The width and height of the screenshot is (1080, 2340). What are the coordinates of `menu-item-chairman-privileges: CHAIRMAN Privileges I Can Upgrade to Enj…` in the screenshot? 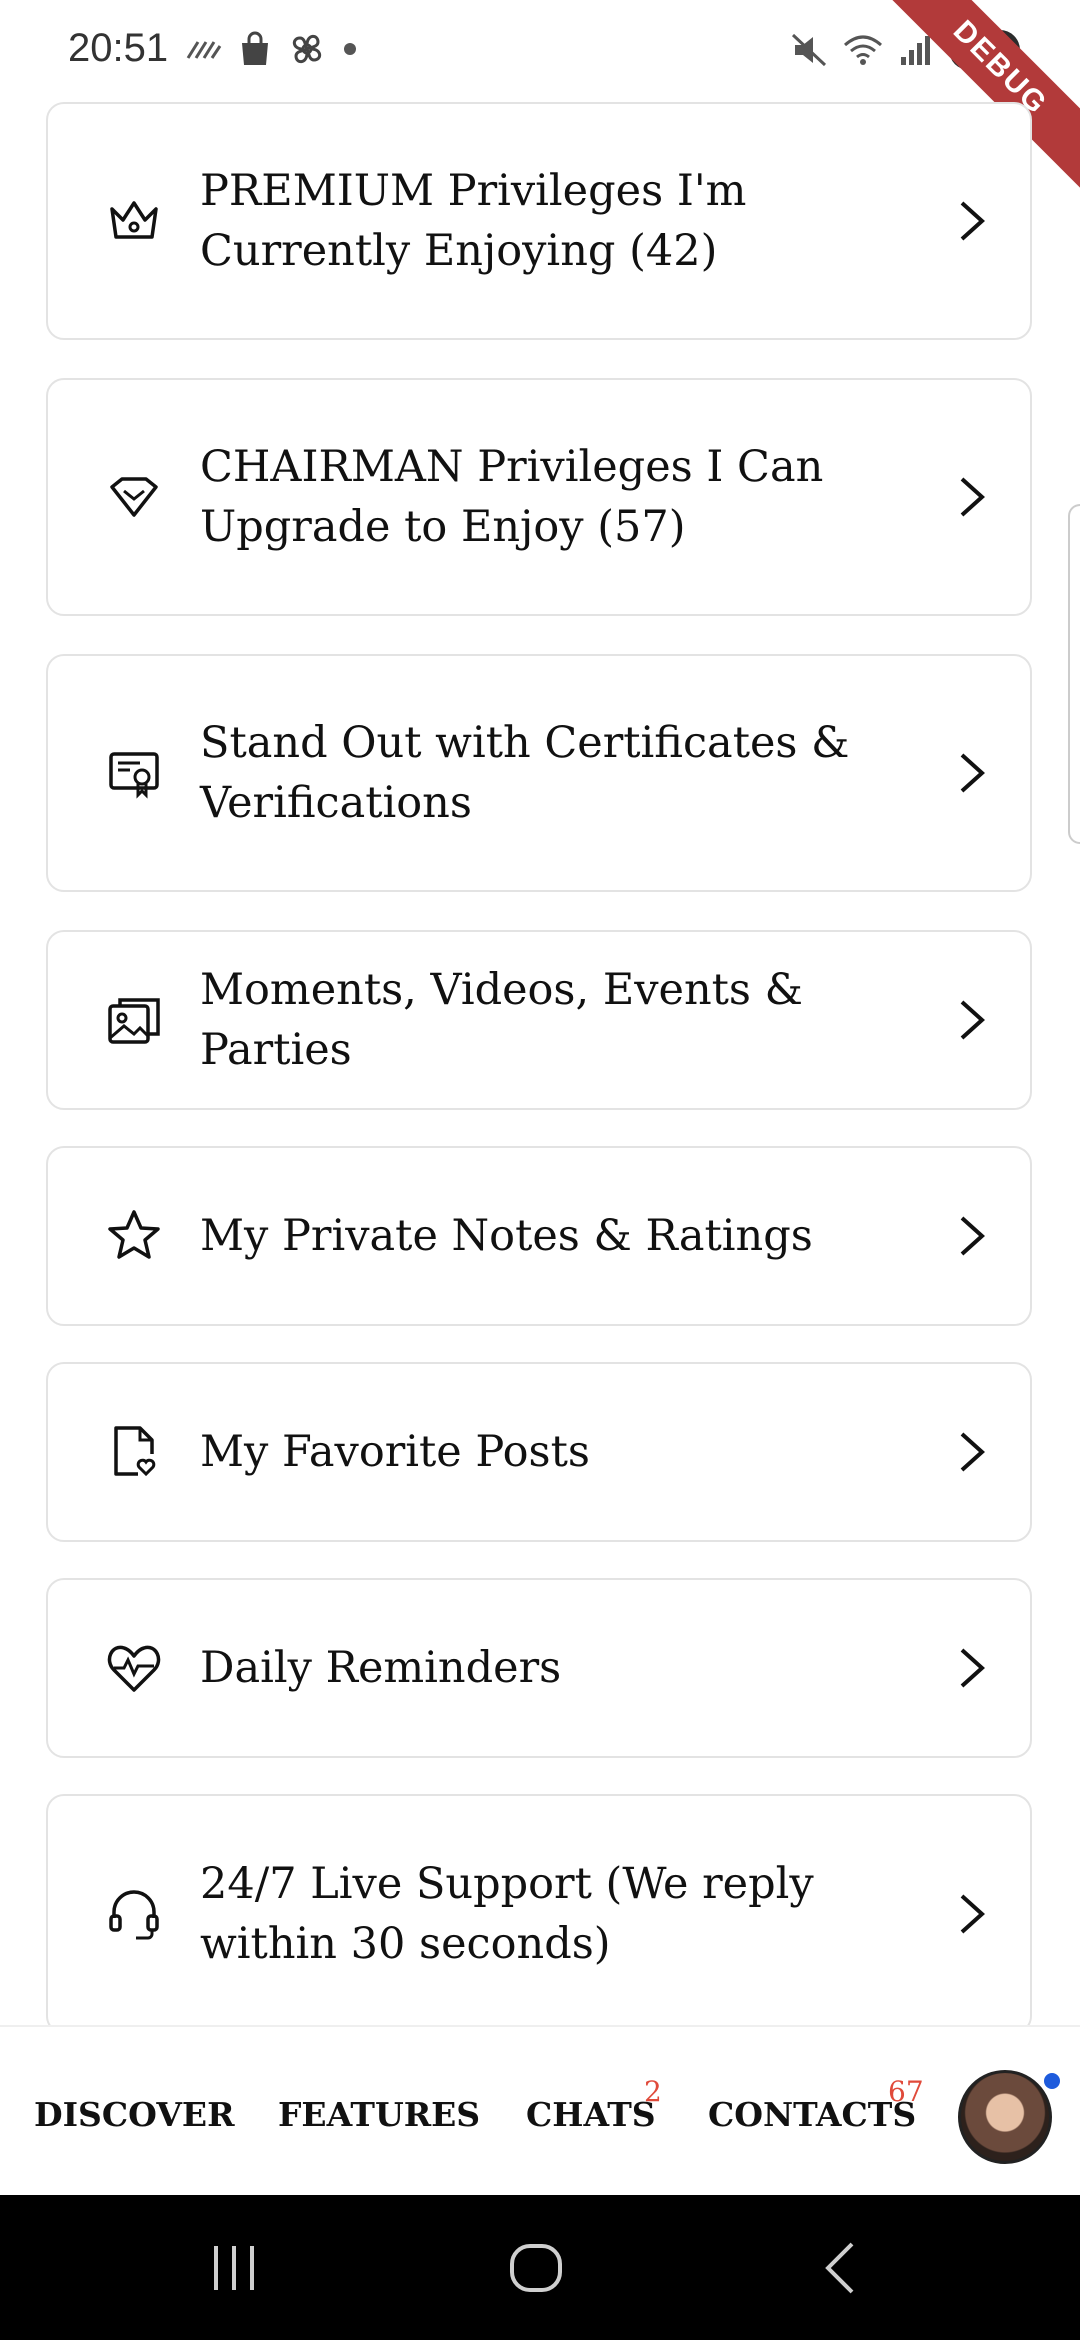 It's located at (539, 497).